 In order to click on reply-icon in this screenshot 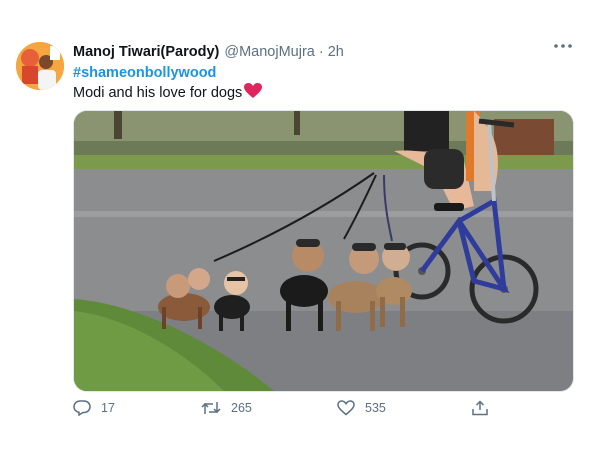, I will do `click(82, 408)`.